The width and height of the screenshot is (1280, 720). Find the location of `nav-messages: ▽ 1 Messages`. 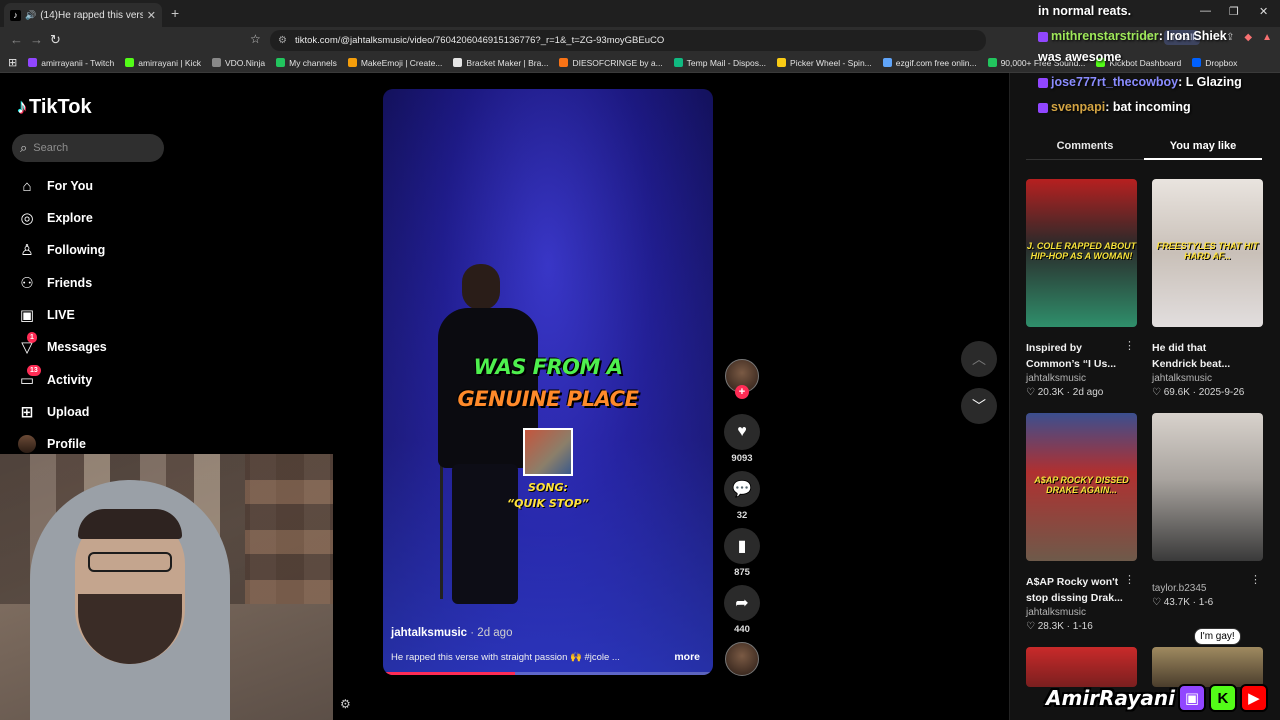

nav-messages: ▽ 1 Messages is located at coordinates (62, 345).